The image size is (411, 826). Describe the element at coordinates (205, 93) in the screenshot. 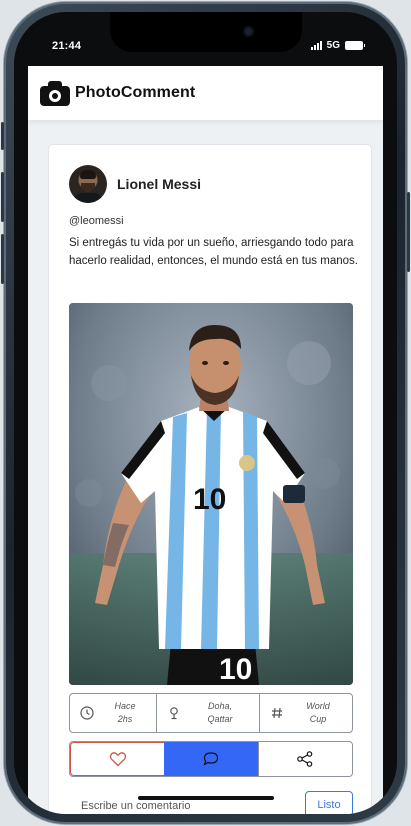

I see `app-bar: PhotoComment` at that location.